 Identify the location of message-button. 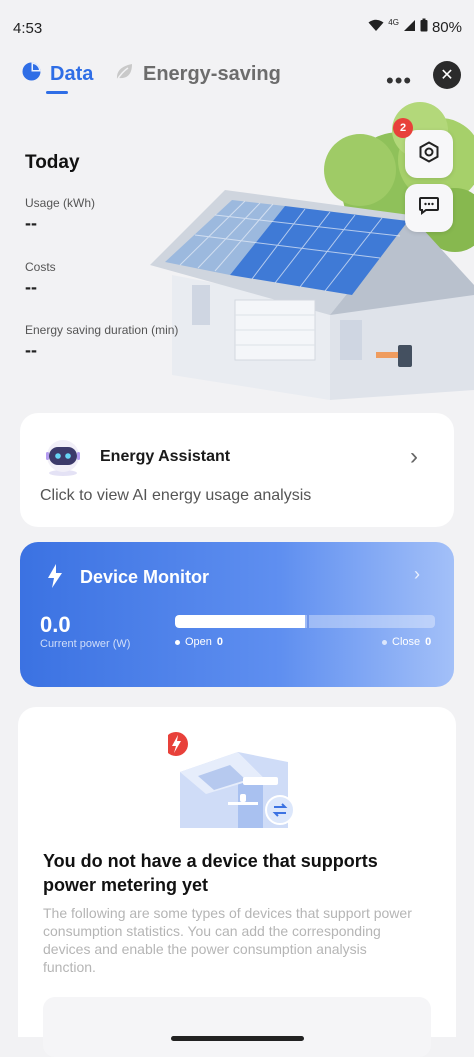
(429, 208).